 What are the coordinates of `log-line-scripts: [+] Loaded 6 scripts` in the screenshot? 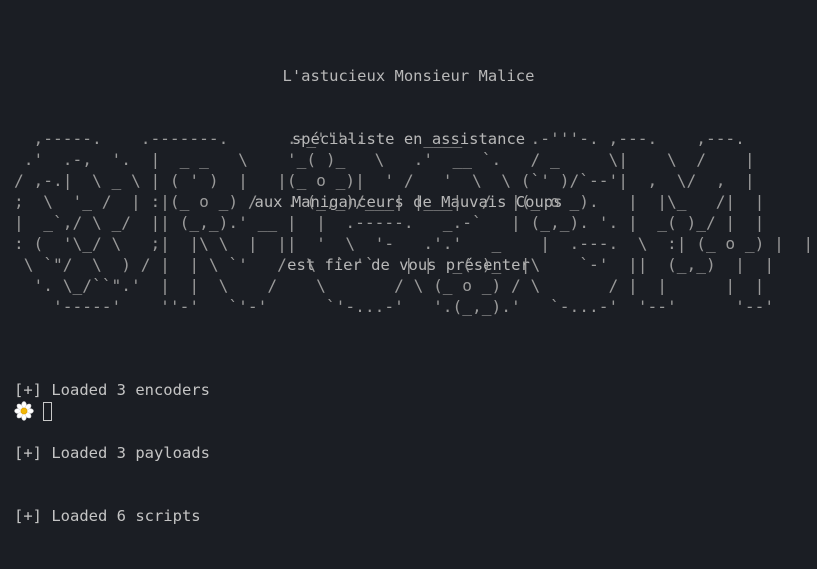 It's located at (107, 516).